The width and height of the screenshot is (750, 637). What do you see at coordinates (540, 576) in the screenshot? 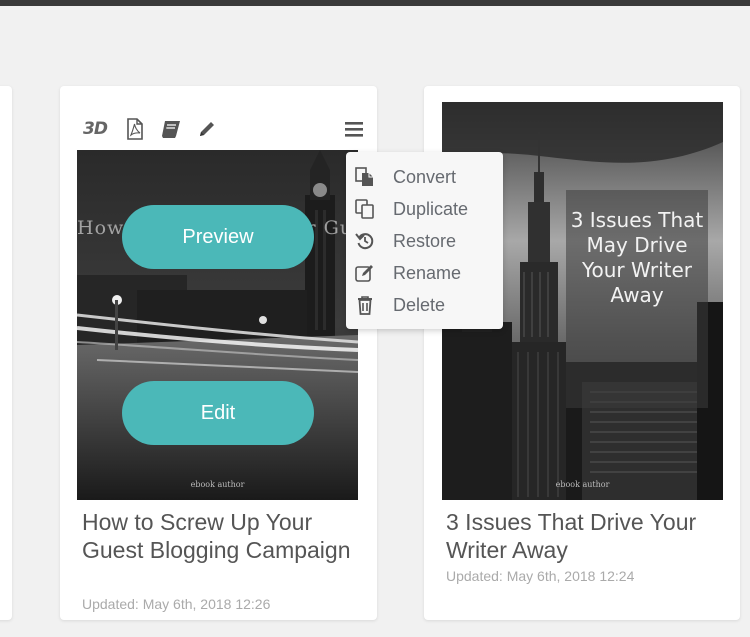
I see `updated-timestamp: Updated: May 6th, 2018 12:24` at bounding box center [540, 576].